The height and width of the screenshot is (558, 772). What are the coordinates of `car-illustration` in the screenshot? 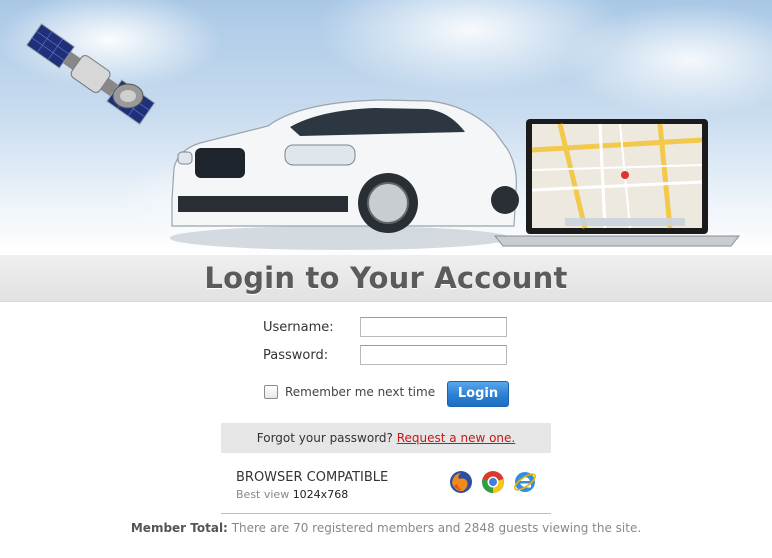 It's located at (344, 174).